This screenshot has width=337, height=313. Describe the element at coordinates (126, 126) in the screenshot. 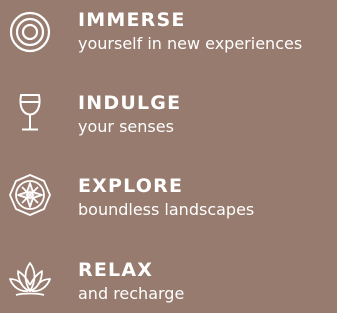

I see `feature-subtitle: your senses` at that location.